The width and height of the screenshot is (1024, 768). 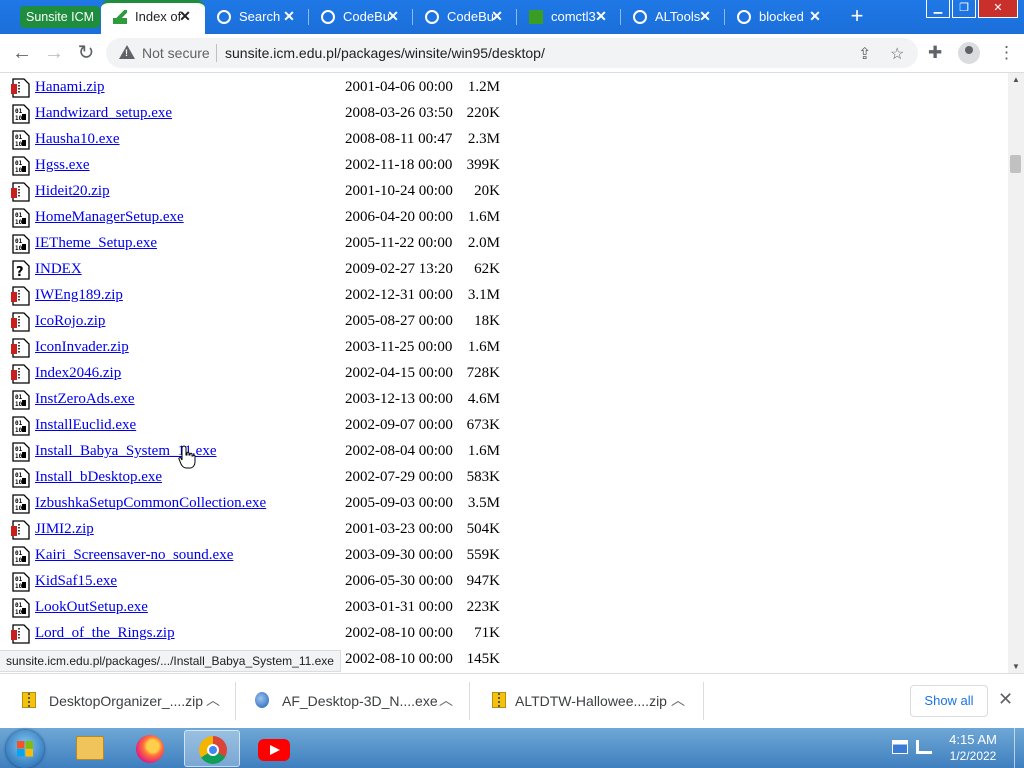 What do you see at coordinates (998, 9) in the screenshot?
I see `close-window-button: ✕` at bounding box center [998, 9].